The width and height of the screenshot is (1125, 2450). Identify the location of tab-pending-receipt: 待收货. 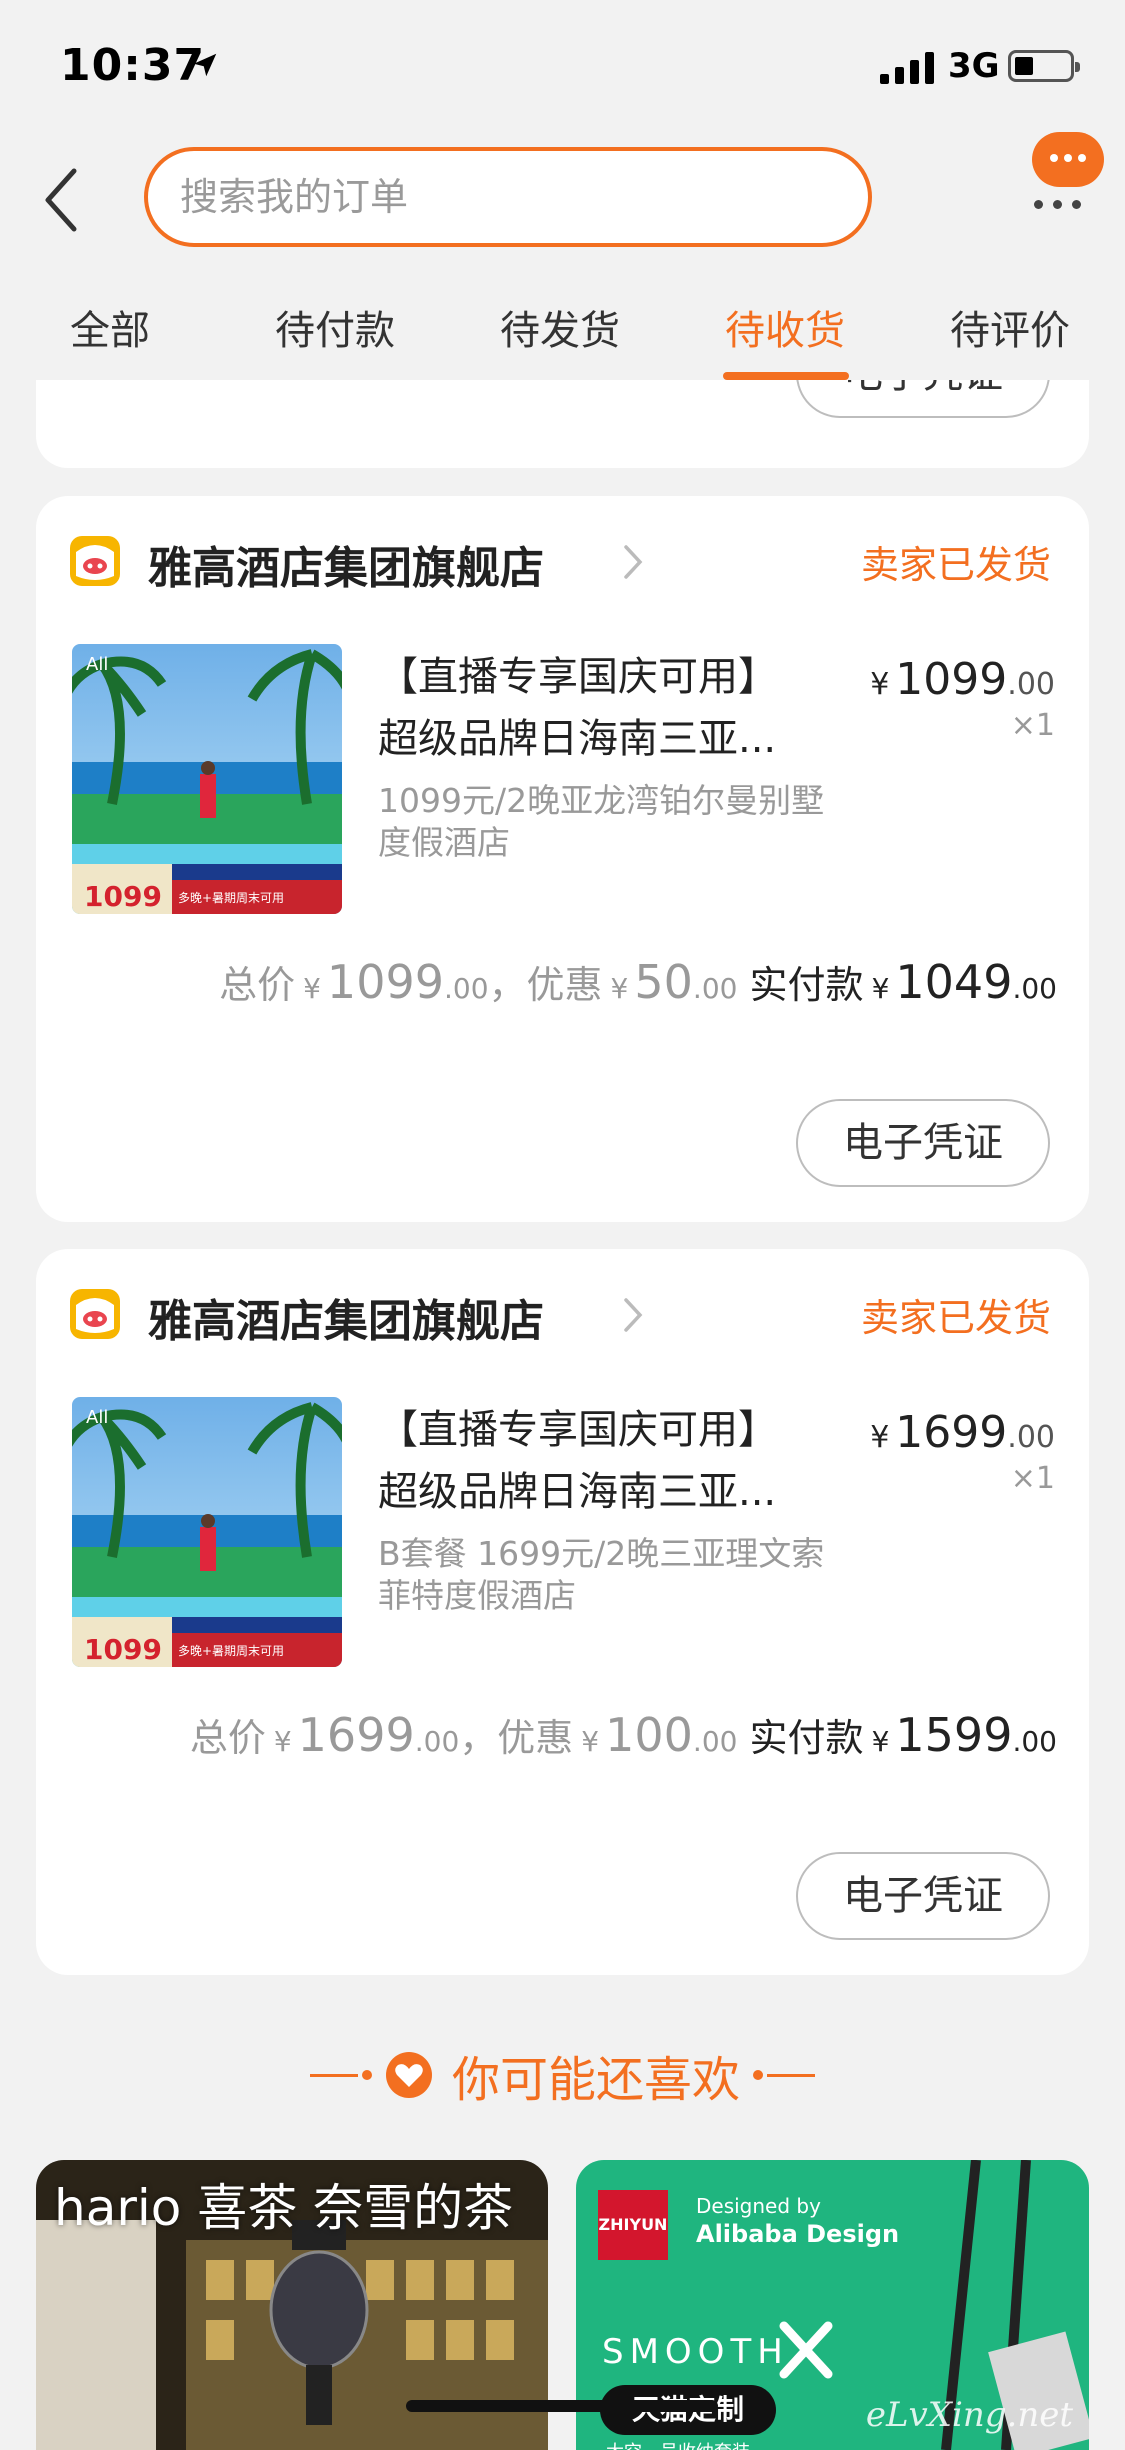
(785, 327).